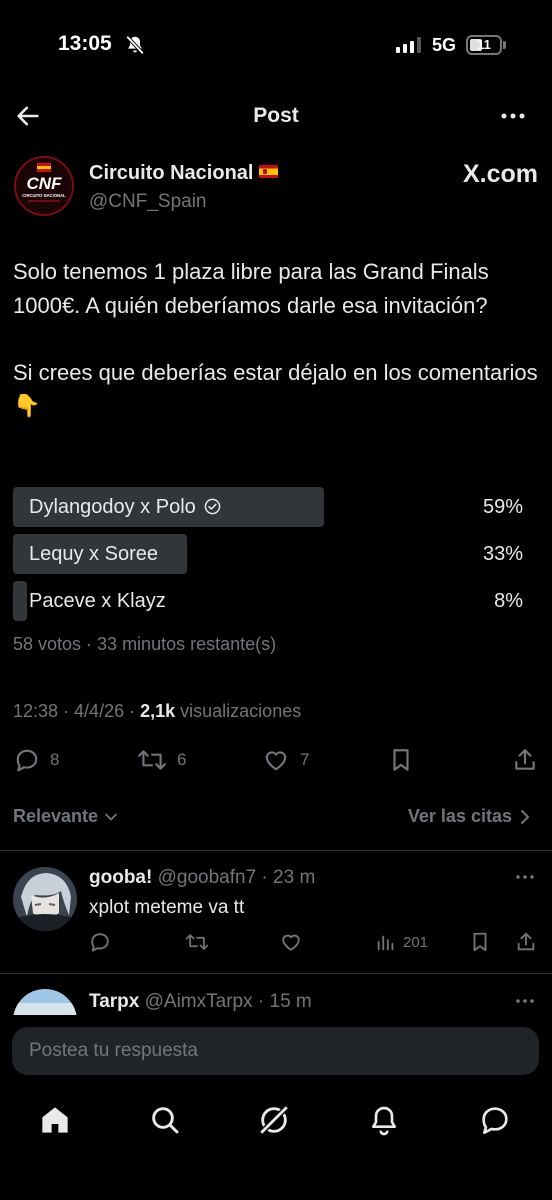  I want to click on reply-input: Postea tu respuesta, so click(275, 1051).